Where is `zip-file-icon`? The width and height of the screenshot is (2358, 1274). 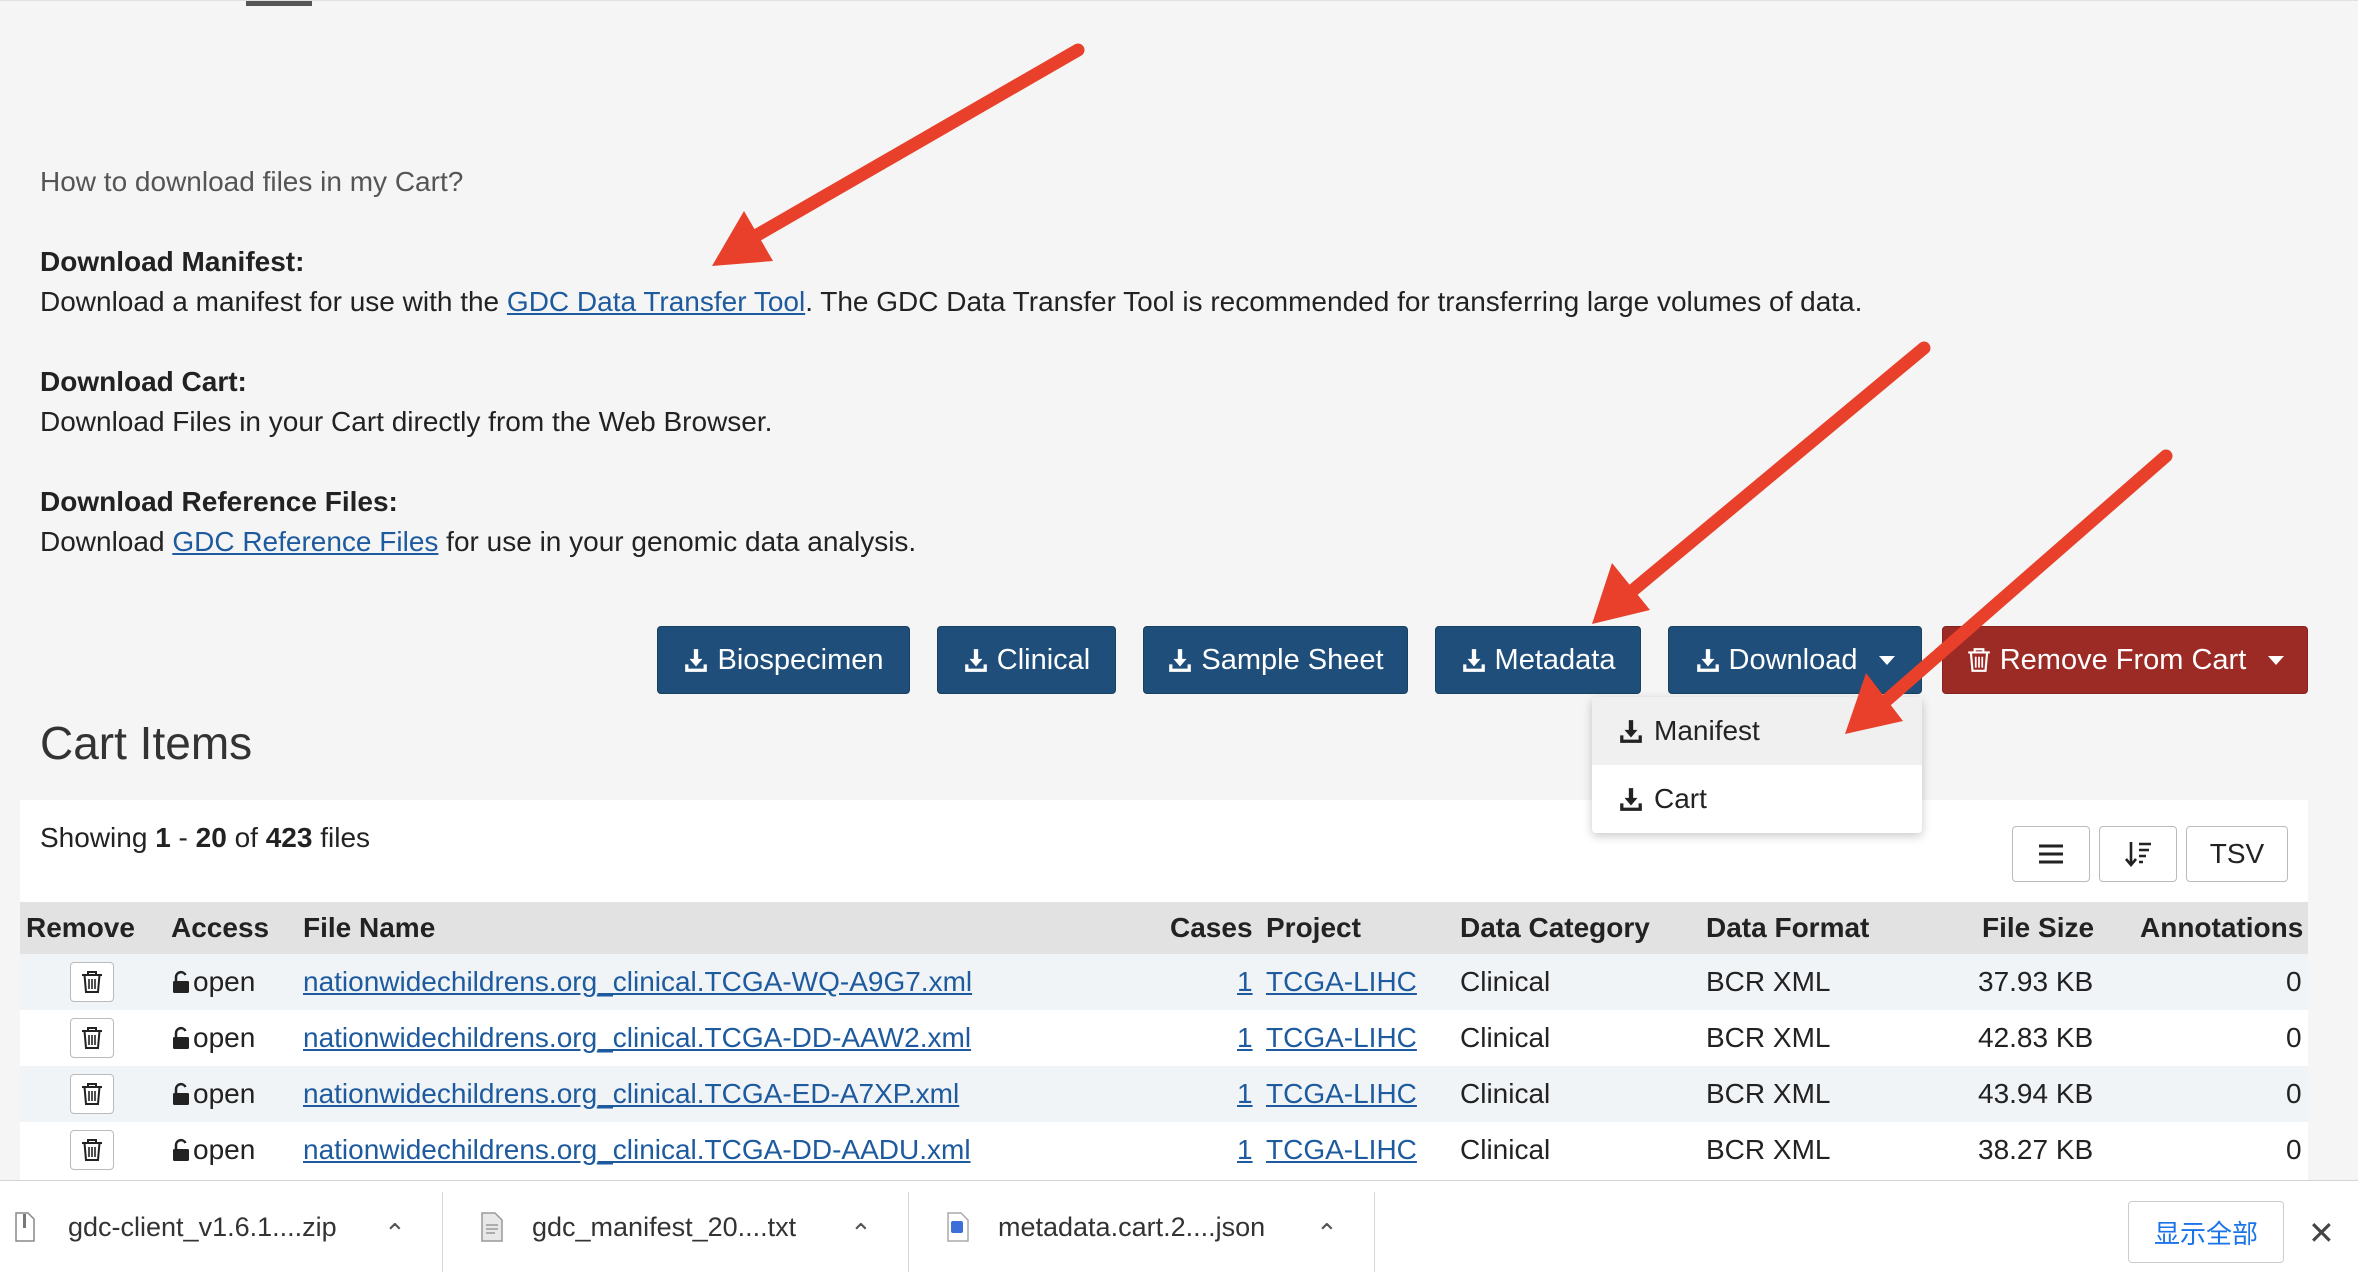 zip-file-icon is located at coordinates (25, 1227).